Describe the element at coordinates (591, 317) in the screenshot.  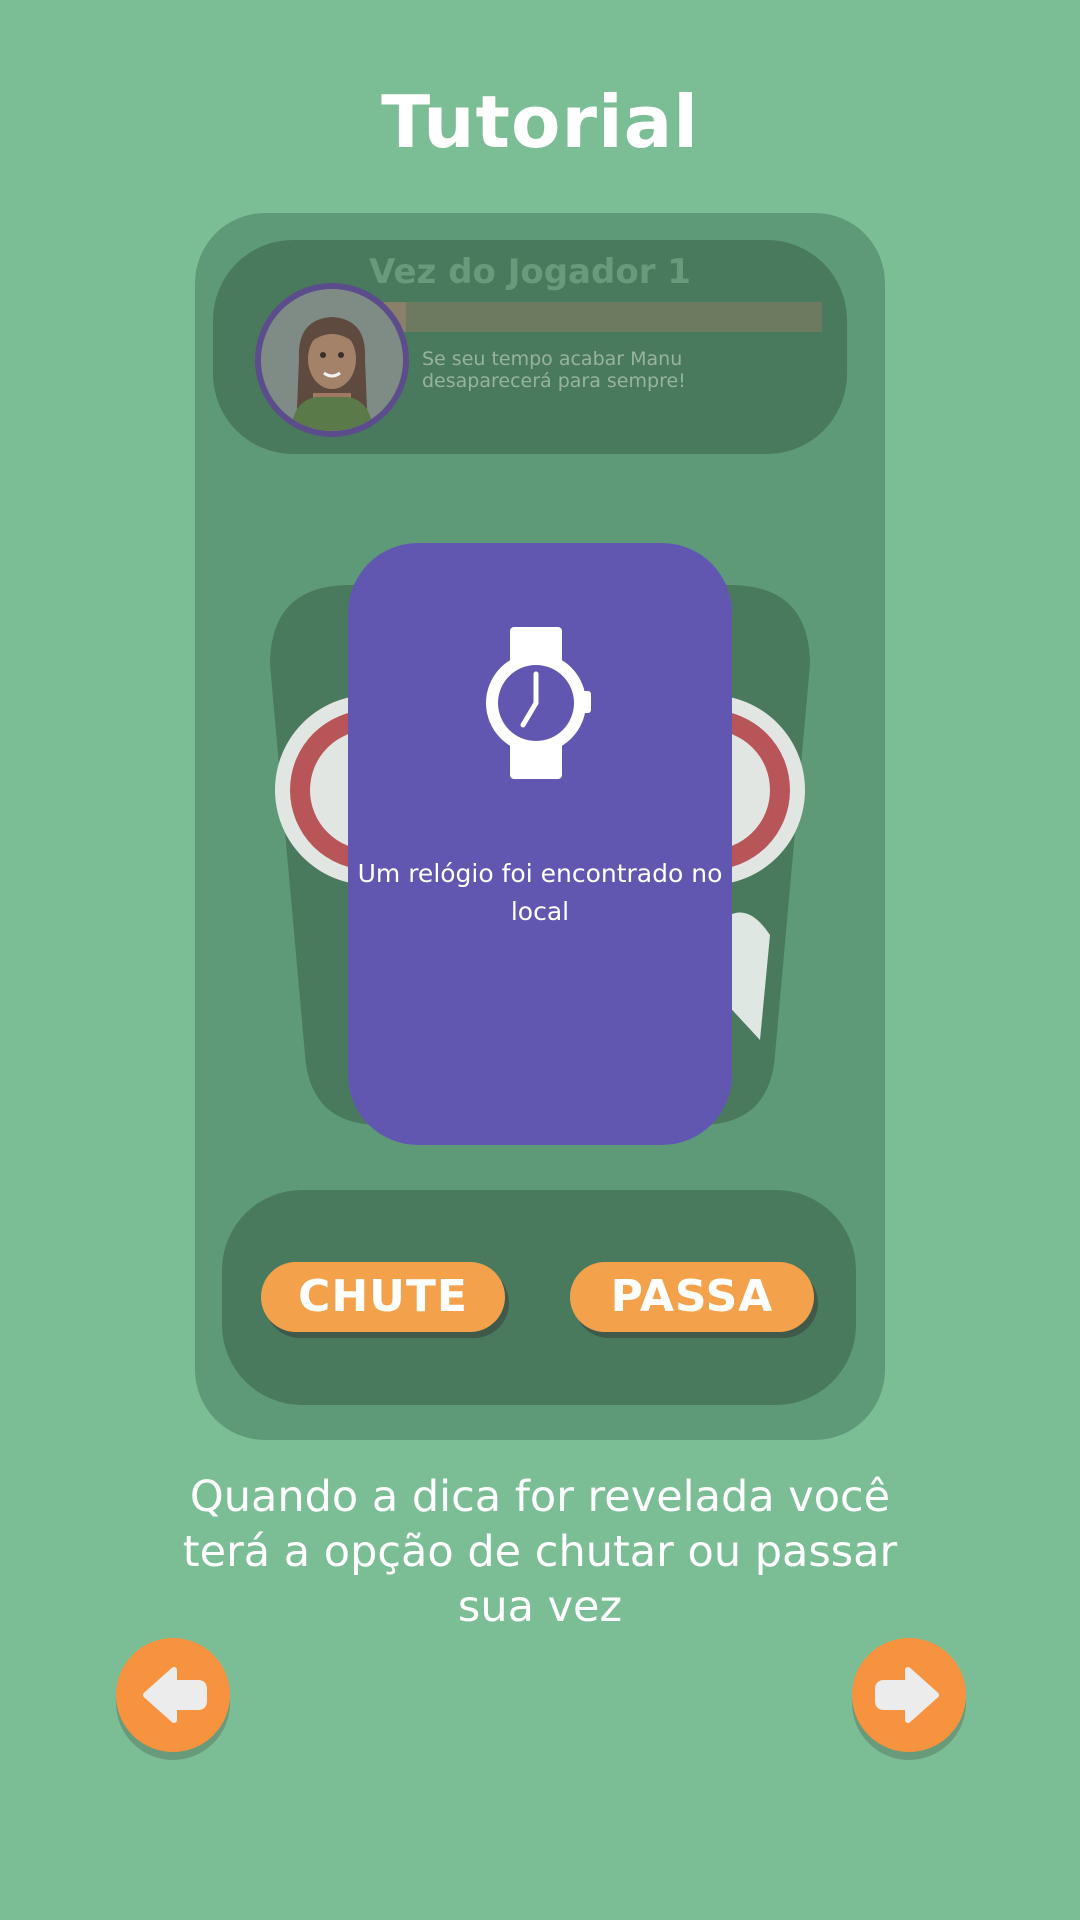
I see `timer-bar` at that location.